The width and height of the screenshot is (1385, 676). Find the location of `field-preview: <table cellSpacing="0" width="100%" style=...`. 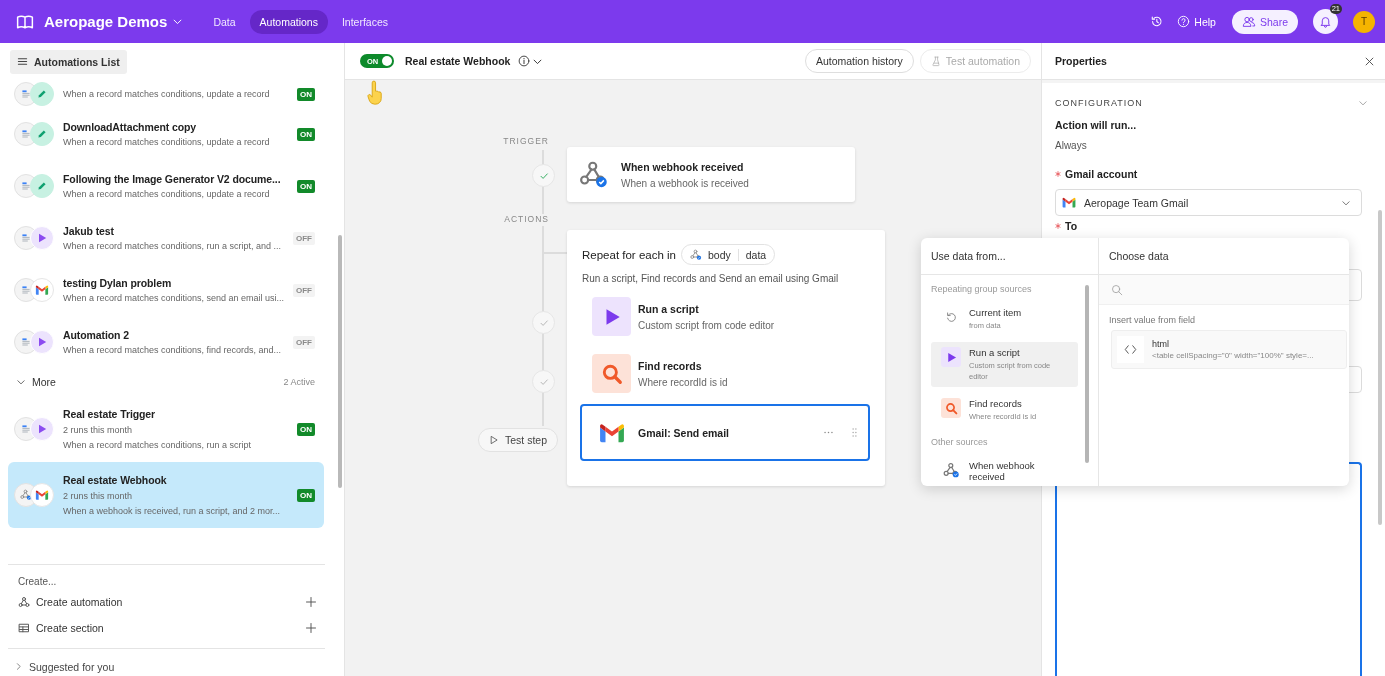

field-preview: <table cellSpacing="0" width="100%" style=... is located at coordinates (1233, 355).